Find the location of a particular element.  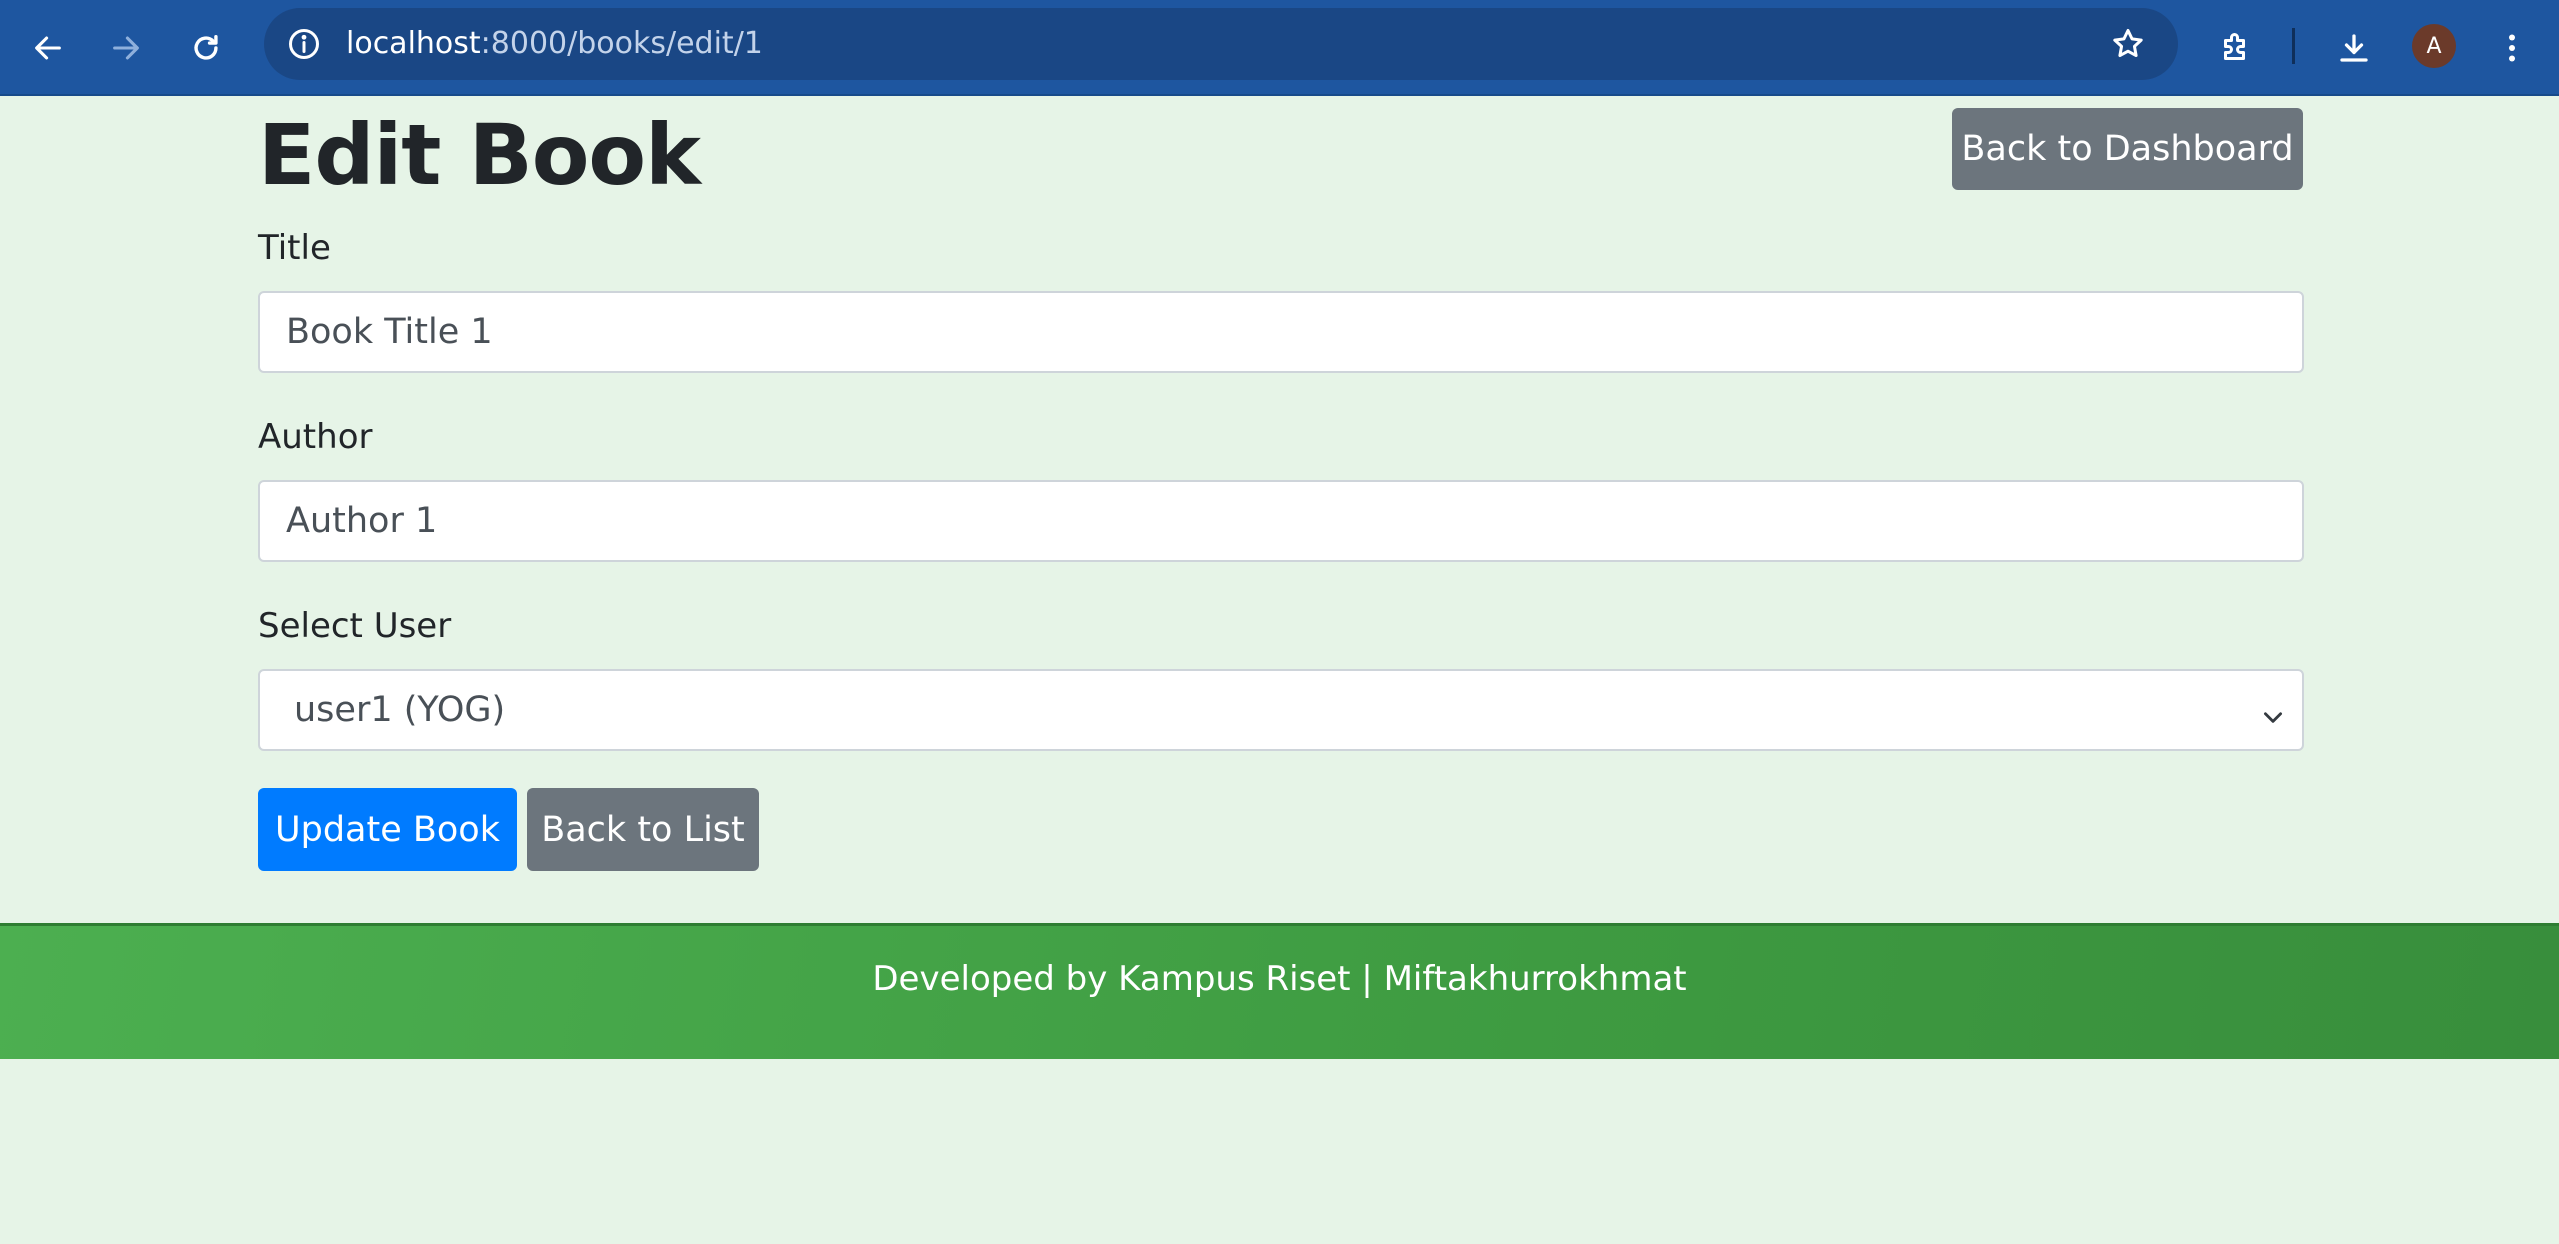

bookmark-star-icon is located at coordinates (2128, 44).